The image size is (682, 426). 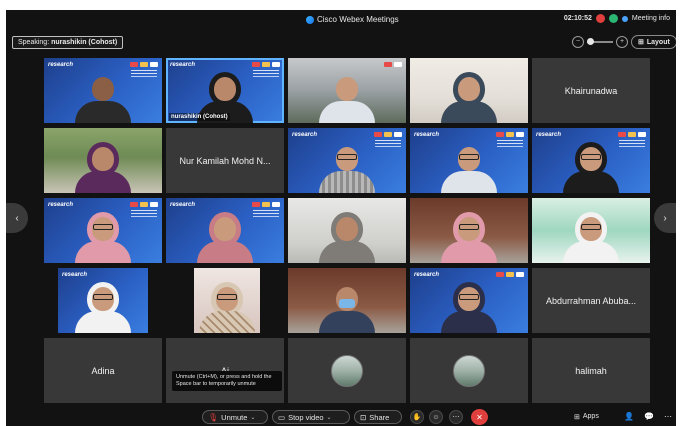 I want to click on stop-video-button: ▭ Stop video ⌄, so click(x=311, y=417).